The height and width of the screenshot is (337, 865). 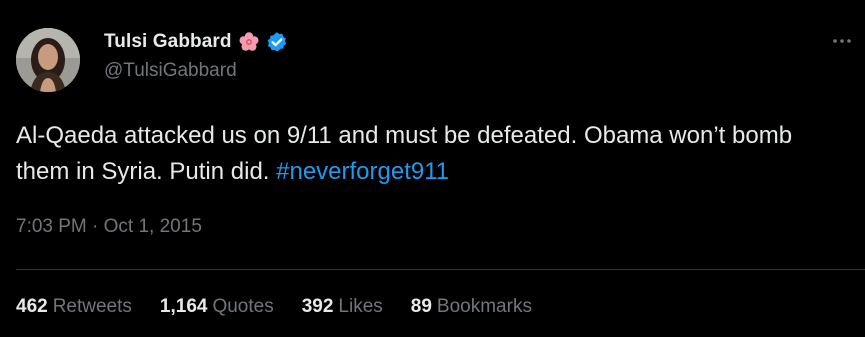 What do you see at coordinates (168, 42) in the screenshot?
I see `author-display-name: Tulsi Gabbard` at bounding box center [168, 42].